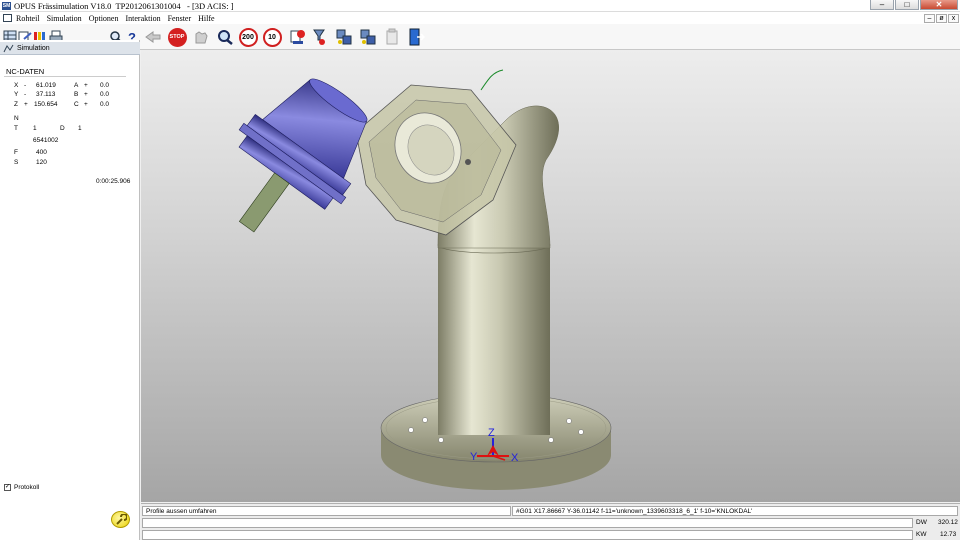 This screenshot has height=540, width=960. I want to click on wrench-icon, so click(121, 519).